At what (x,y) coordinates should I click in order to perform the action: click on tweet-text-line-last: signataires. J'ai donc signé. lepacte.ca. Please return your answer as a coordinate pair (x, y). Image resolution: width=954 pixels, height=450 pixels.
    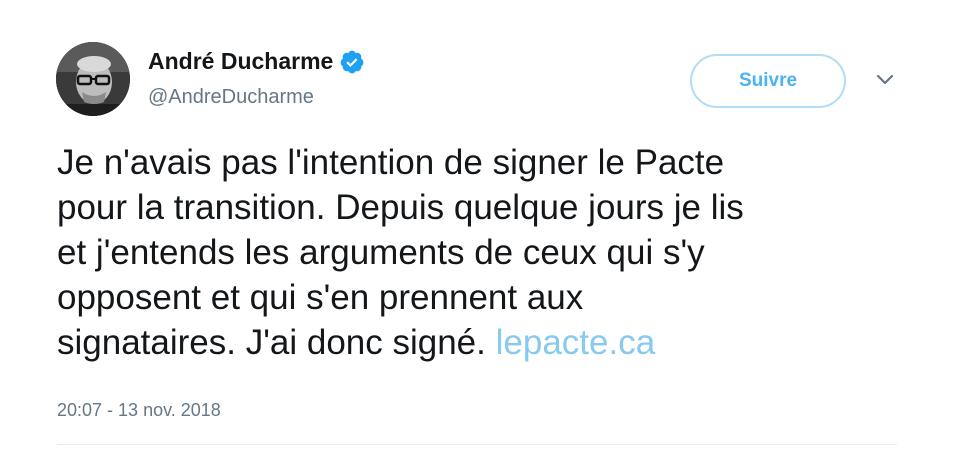
    Looking at the image, I should click on (482, 342).